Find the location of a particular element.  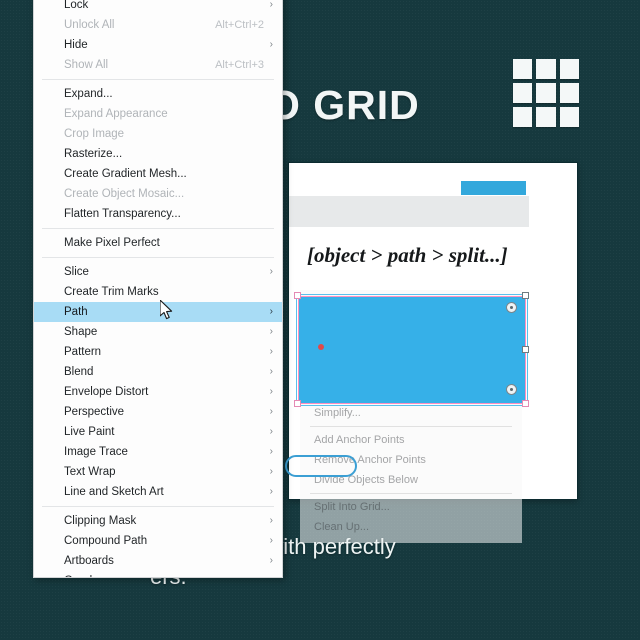

menu-item-slice: Slice › is located at coordinates (158, 272).